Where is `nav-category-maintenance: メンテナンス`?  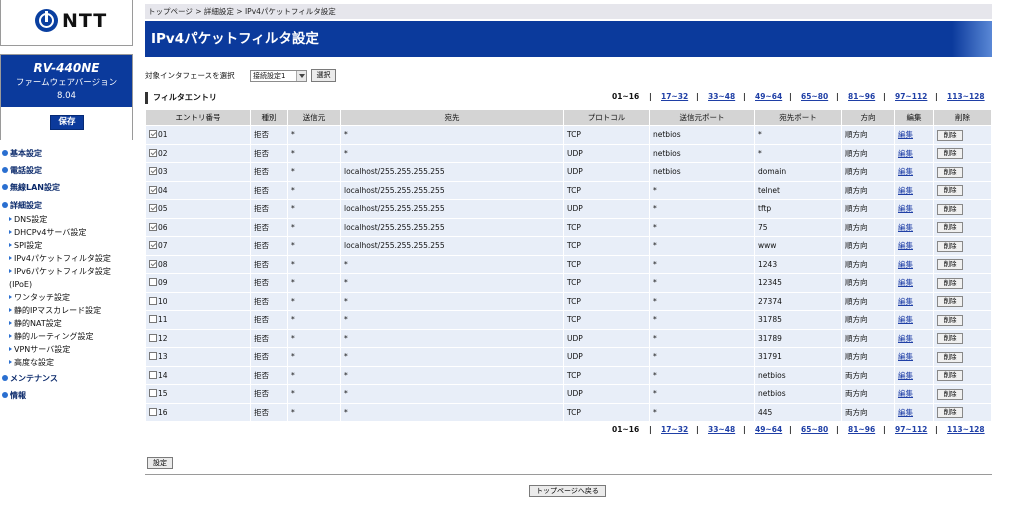 nav-category-maintenance: メンテナンス is located at coordinates (30, 378).